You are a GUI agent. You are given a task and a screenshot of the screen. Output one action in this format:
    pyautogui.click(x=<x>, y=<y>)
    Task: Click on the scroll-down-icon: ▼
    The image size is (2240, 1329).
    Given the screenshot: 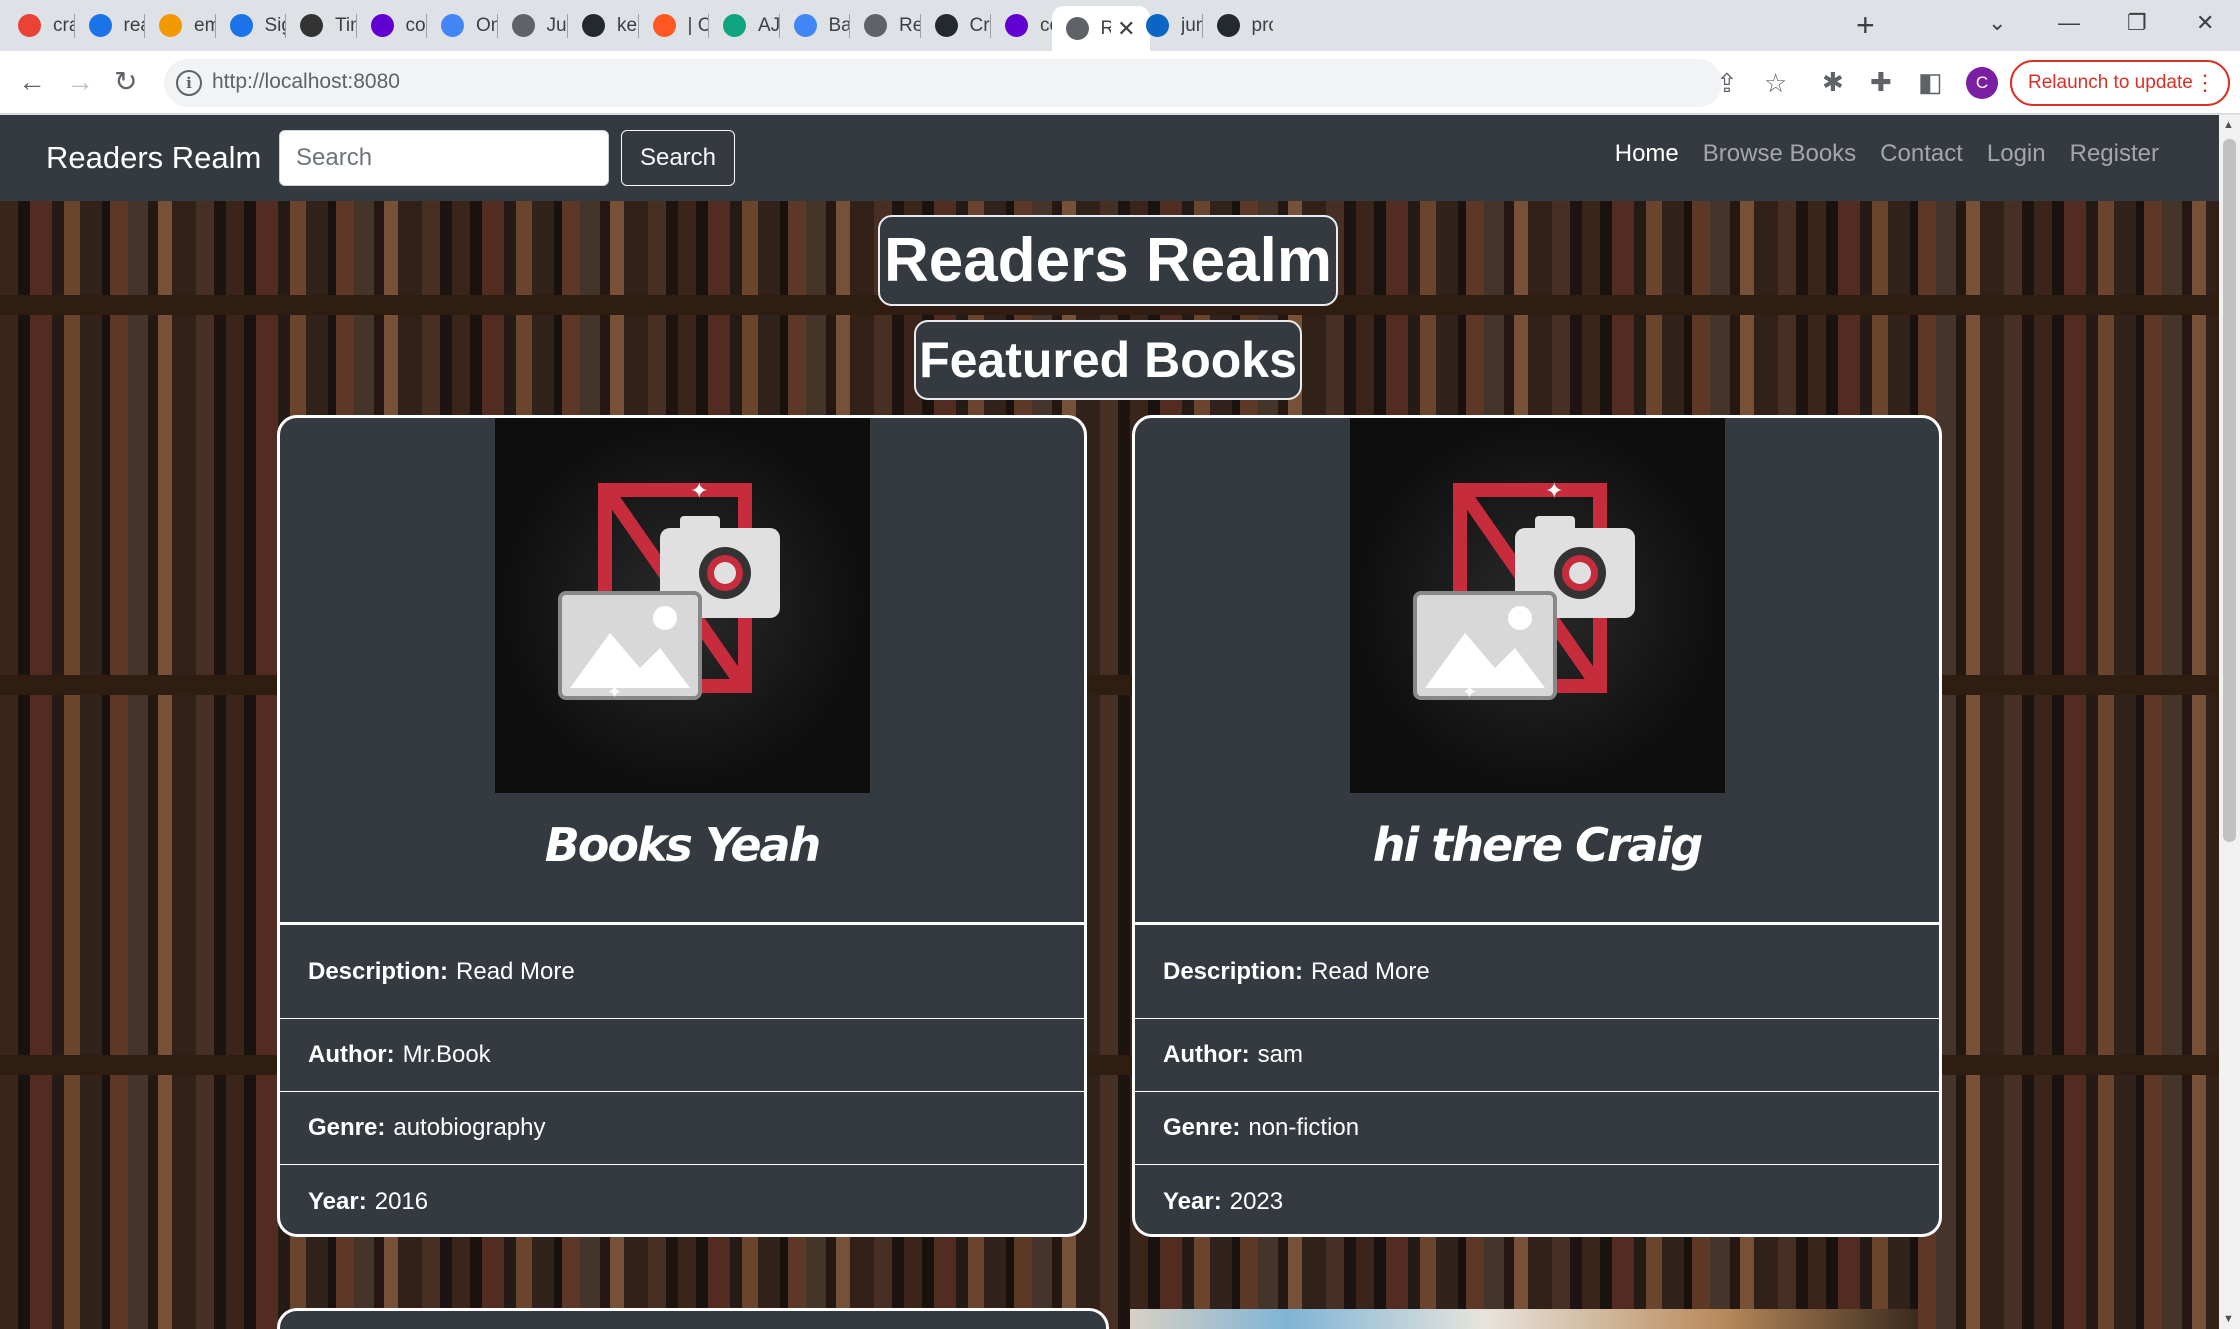 What is the action you would take?
    pyautogui.click(x=2228, y=1319)
    